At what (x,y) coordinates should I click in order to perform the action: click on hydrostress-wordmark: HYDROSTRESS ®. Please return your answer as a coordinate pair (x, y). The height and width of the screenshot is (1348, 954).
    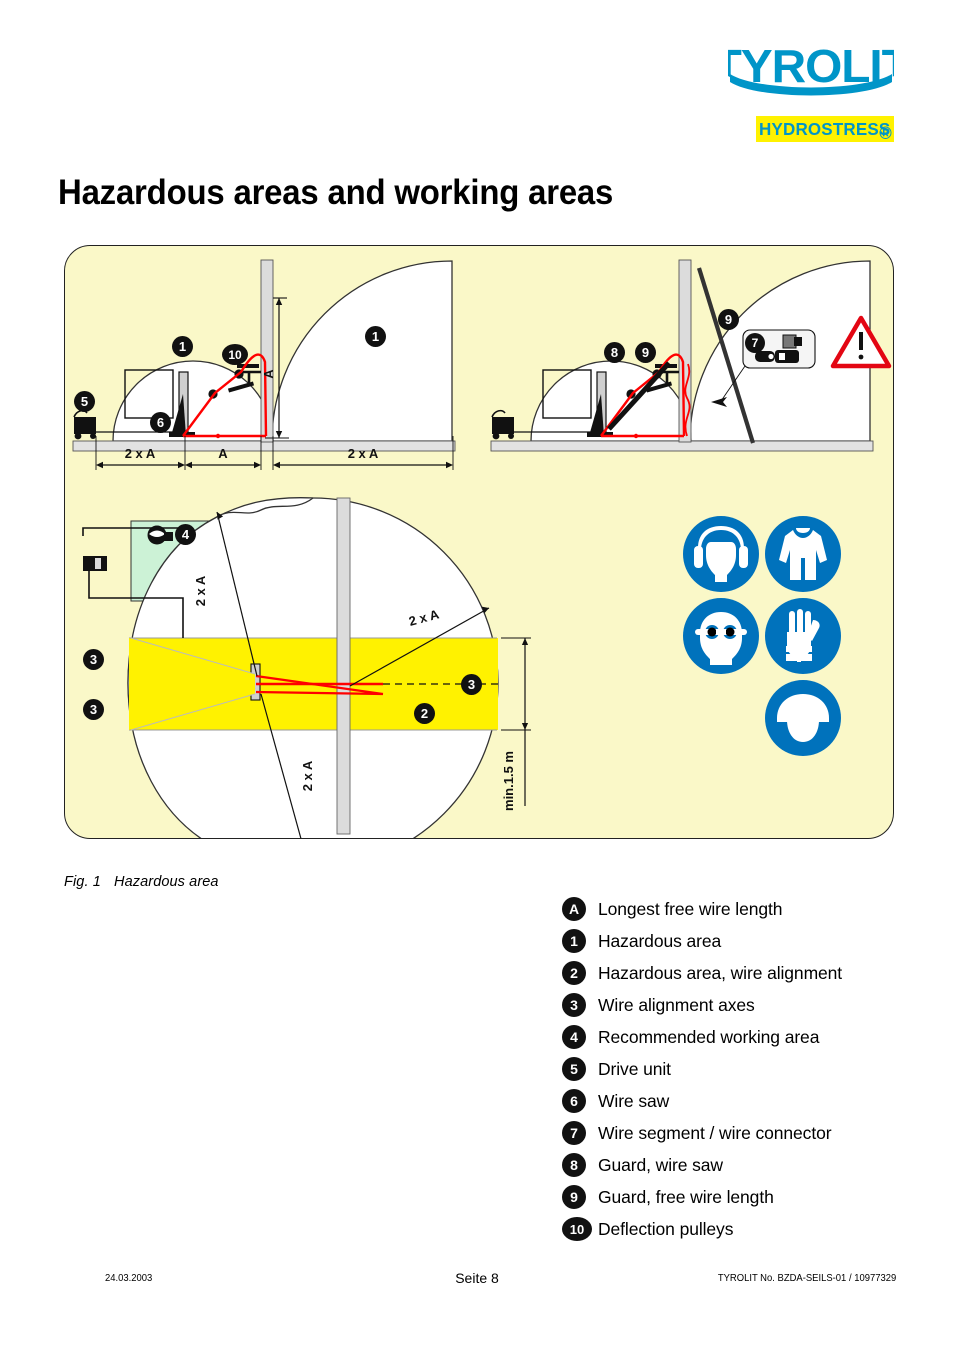
    Looking at the image, I should click on (825, 129).